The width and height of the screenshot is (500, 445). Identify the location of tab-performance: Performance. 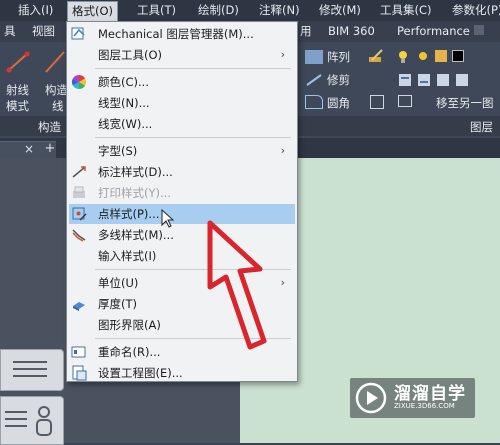
(433, 31).